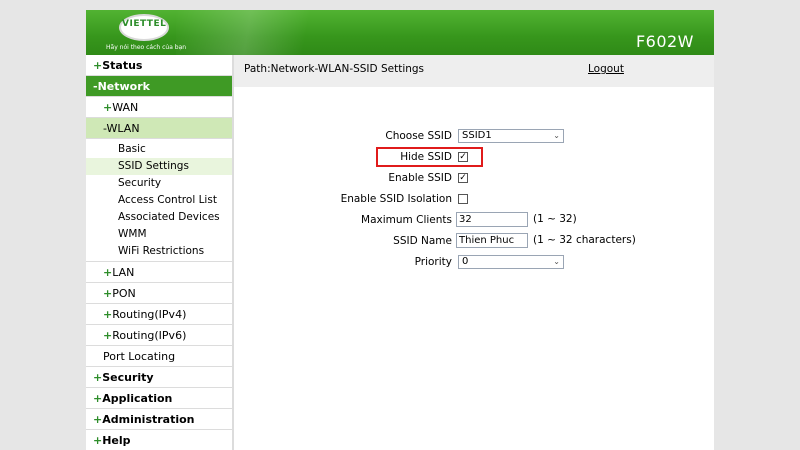 The image size is (800, 450). I want to click on sidebar-item-wmm: WMM, so click(159, 234).